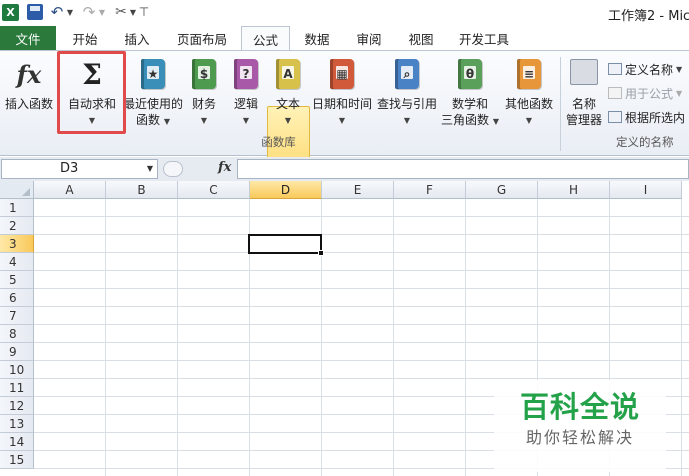 This screenshot has width=689, height=476. What do you see at coordinates (204, 74) in the screenshot?
I see `finance-book-icon: $` at bounding box center [204, 74].